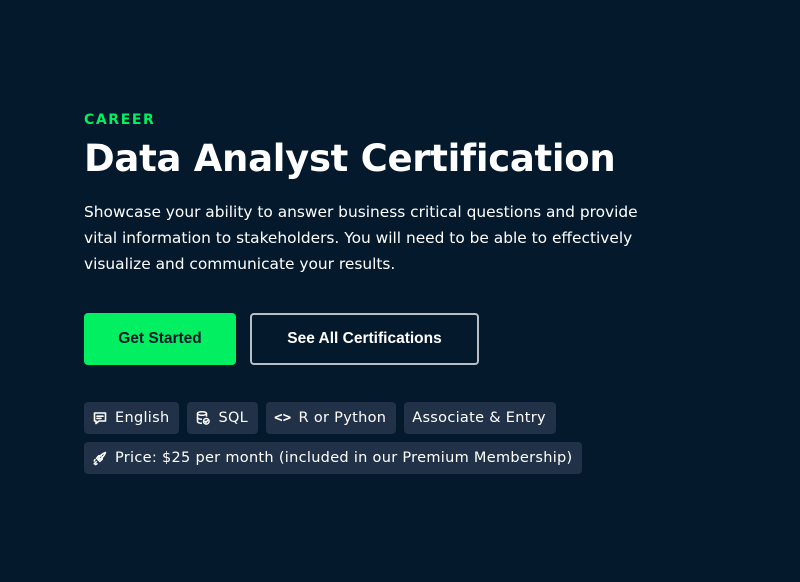 Image resolution: width=800 pixels, height=582 pixels. Describe the element at coordinates (203, 418) in the screenshot. I see `database-icon` at that location.